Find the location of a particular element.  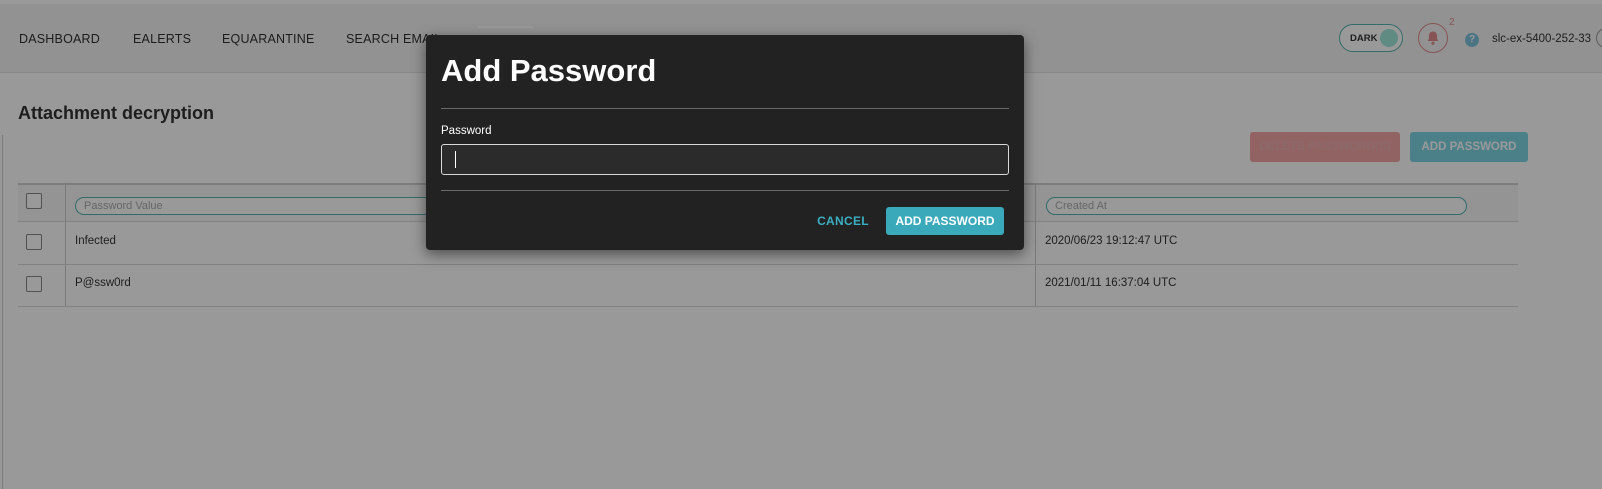

cancel-button: CANCEL is located at coordinates (843, 221).